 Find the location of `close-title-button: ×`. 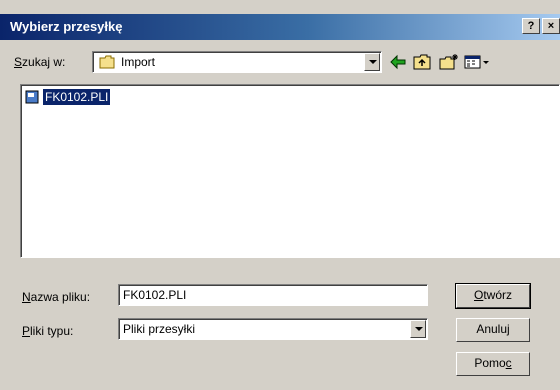

close-title-button: × is located at coordinates (551, 26).